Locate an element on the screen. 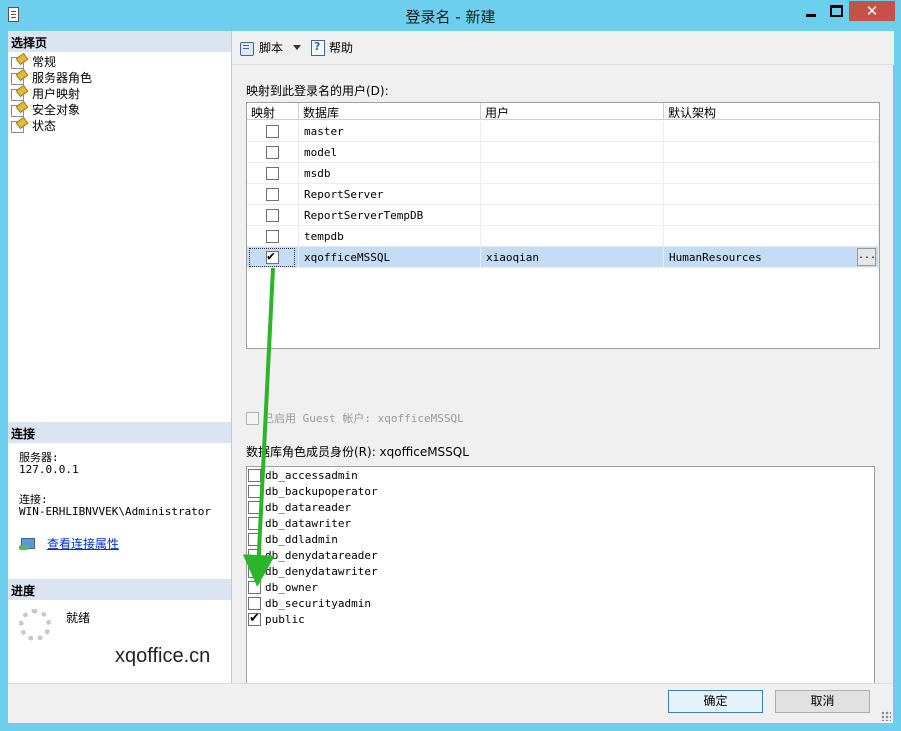 The height and width of the screenshot is (731, 901). table-row: model is located at coordinates (563, 152).